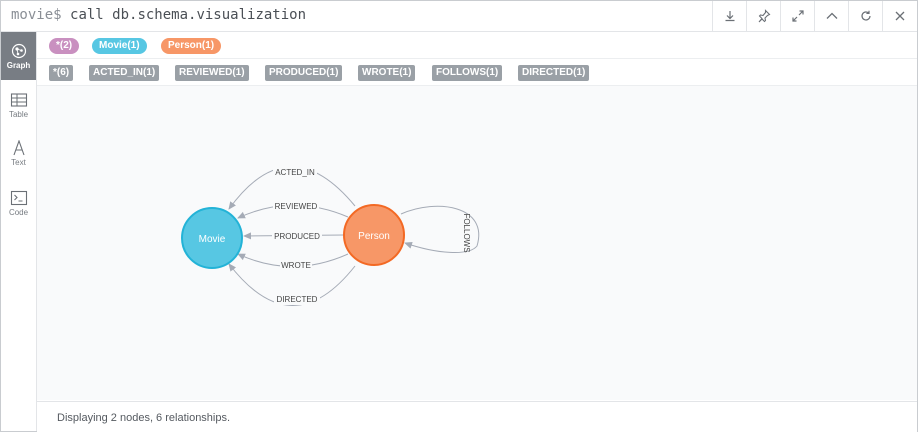  What do you see at coordinates (212, 73) in the screenshot?
I see `rel-type-tag-reviewed: REVIEWED(1)` at bounding box center [212, 73].